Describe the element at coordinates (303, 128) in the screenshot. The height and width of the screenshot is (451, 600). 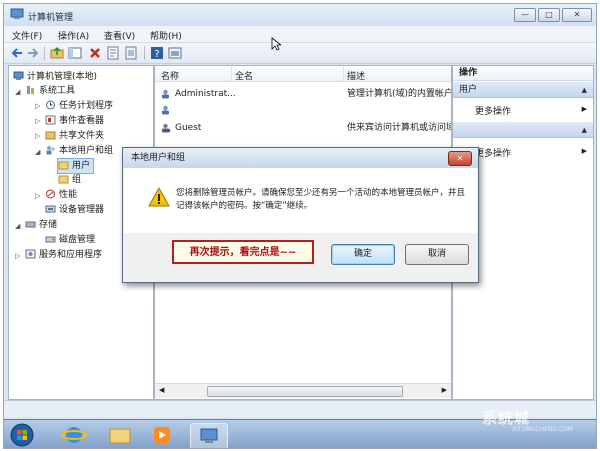
I see `list-row-guest: Guest 供来宾访问计算机或访问域` at that location.